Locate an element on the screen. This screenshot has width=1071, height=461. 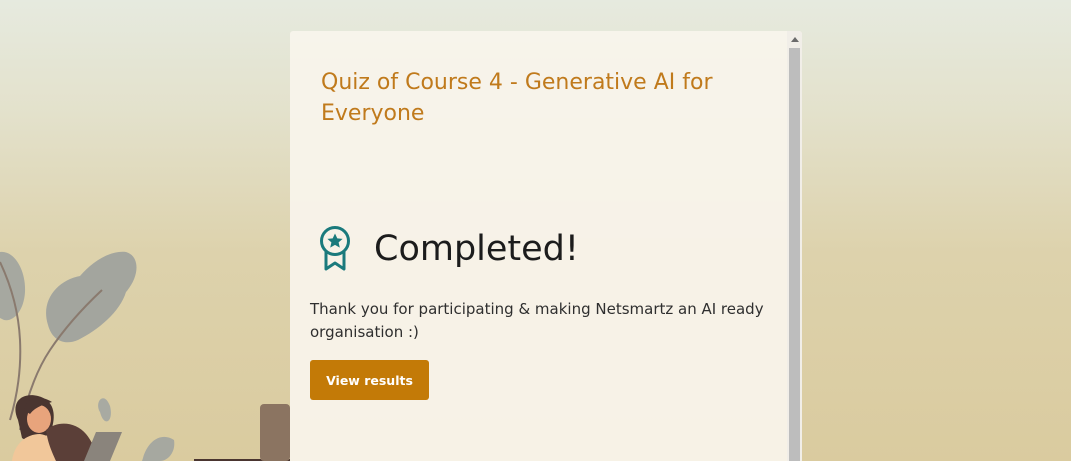
card-scrollbar is located at coordinates (794, 246).